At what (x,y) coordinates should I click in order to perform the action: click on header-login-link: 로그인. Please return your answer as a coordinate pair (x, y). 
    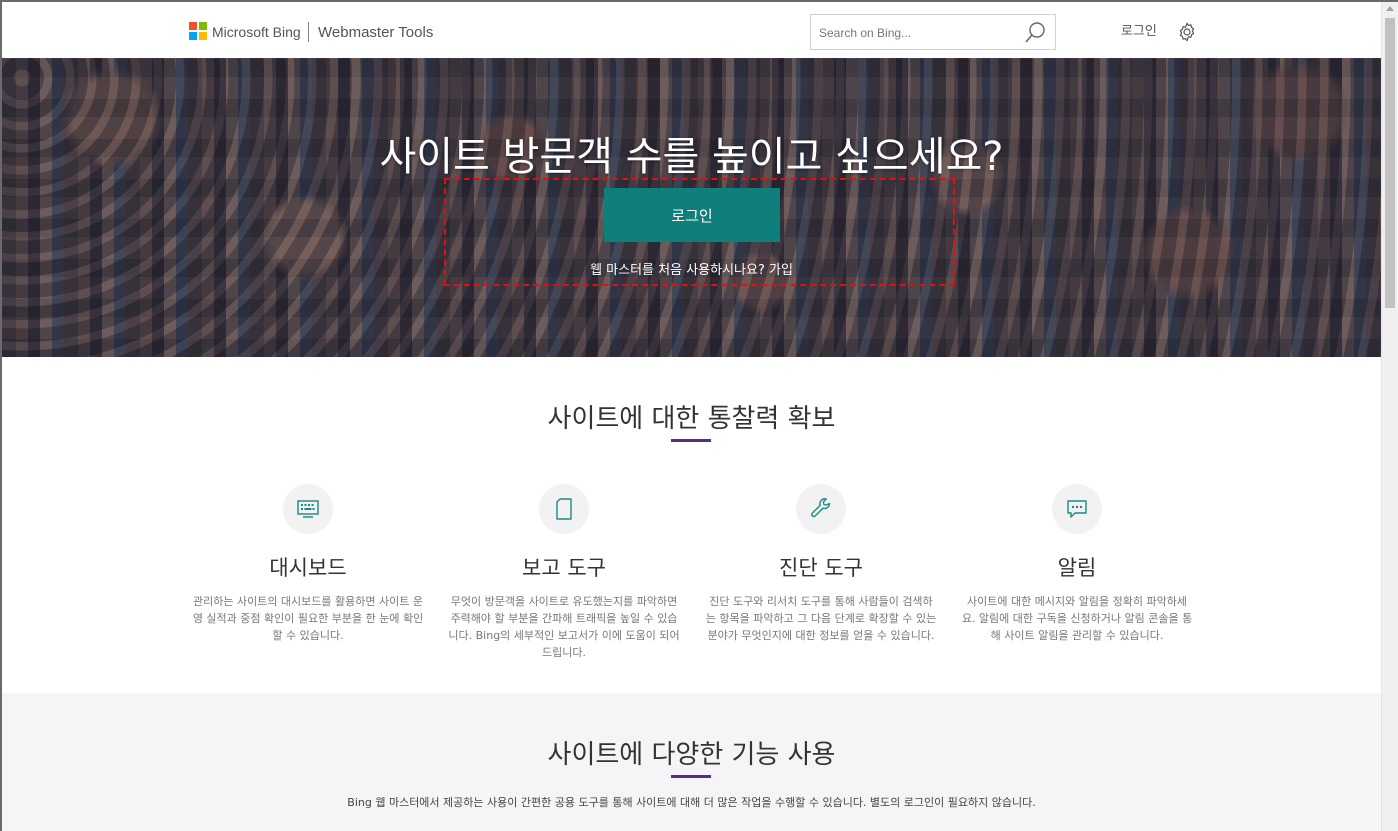
    Looking at the image, I should click on (1139, 29).